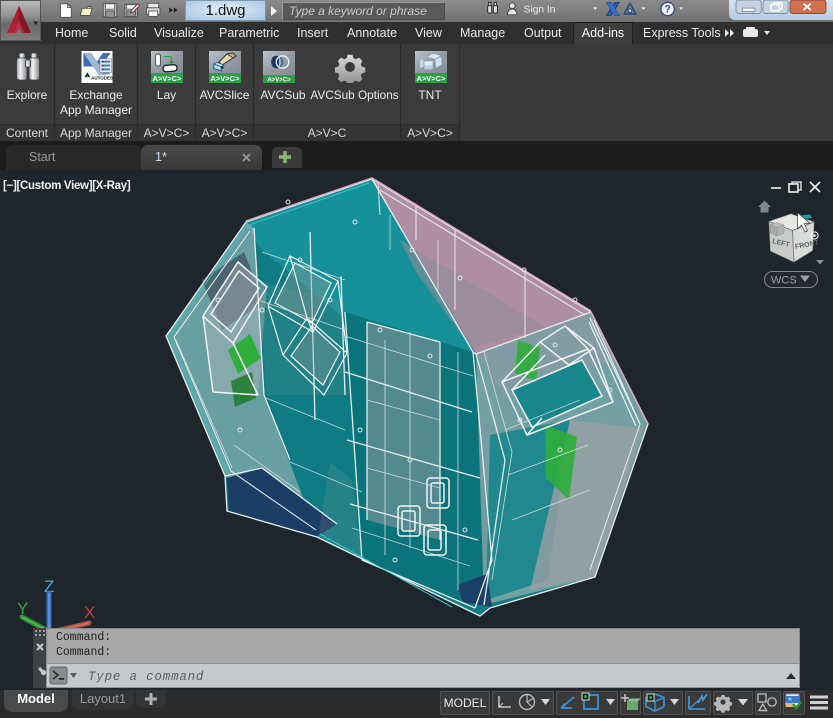  Describe the element at coordinates (465, 703) in the screenshot. I see `svg-text: MODEL` at that location.